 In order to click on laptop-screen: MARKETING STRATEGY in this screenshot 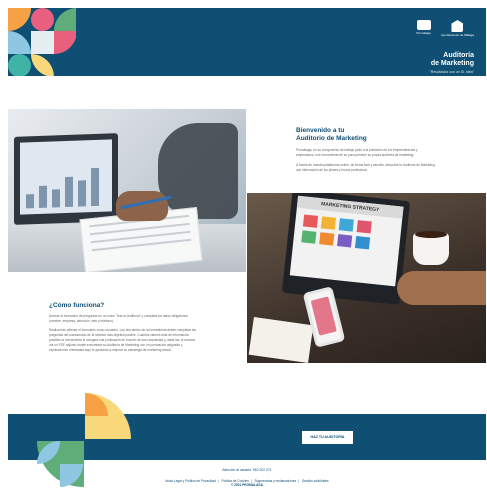, I will do `click(346, 241)`.